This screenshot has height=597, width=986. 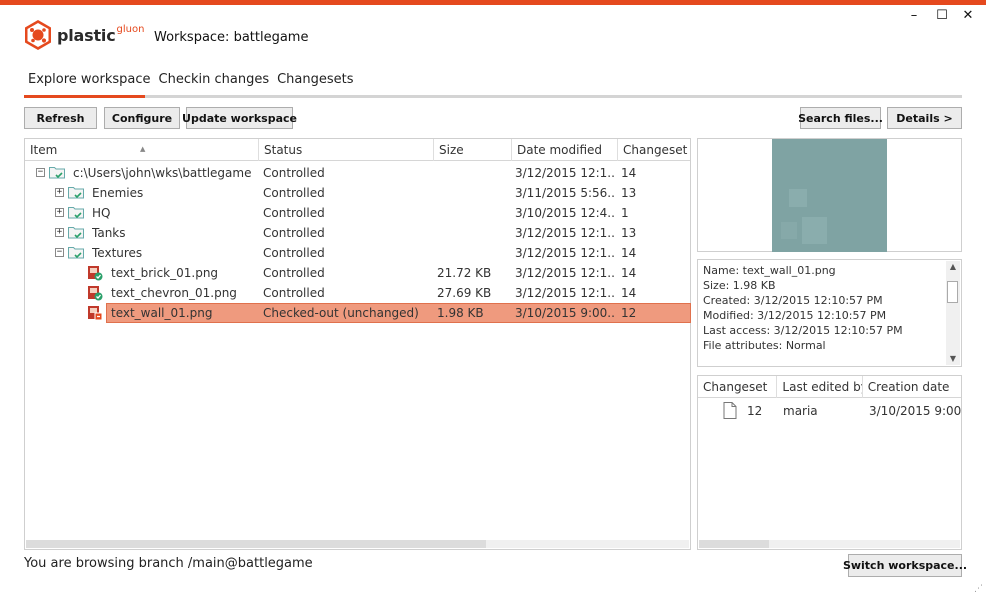 What do you see at coordinates (565, 150) in the screenshot?
I see `col-header-date: Date modified` at bounding box center [565, 150].